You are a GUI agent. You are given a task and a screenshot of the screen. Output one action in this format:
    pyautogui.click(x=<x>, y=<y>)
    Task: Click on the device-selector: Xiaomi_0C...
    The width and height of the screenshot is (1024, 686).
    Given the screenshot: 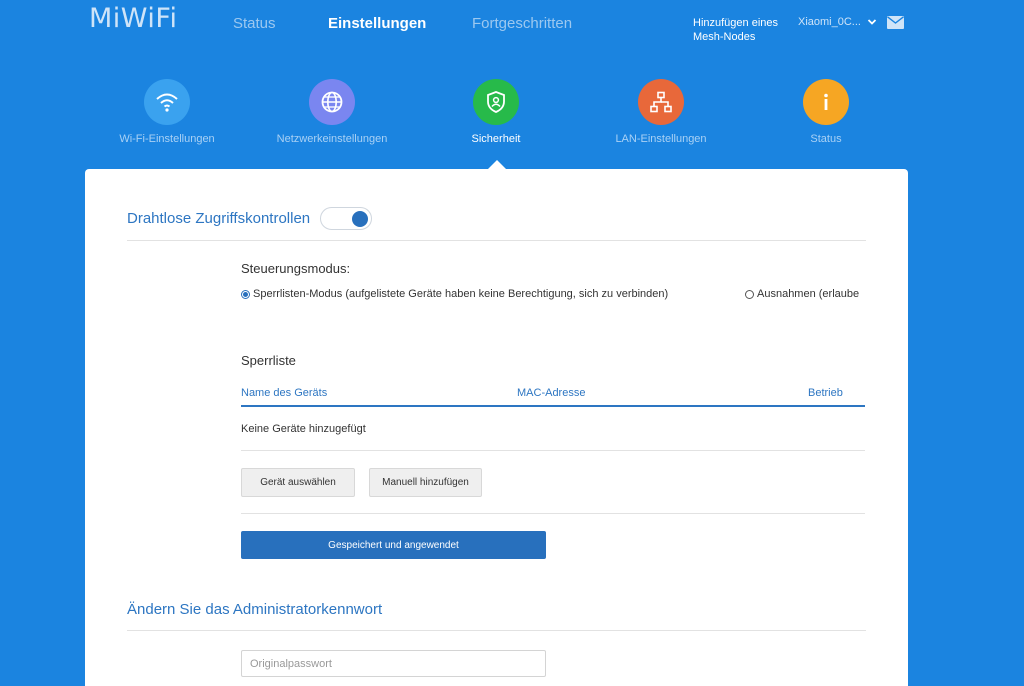 What is the action you would take?
    pyautogui.click(x=837, y=22)
    